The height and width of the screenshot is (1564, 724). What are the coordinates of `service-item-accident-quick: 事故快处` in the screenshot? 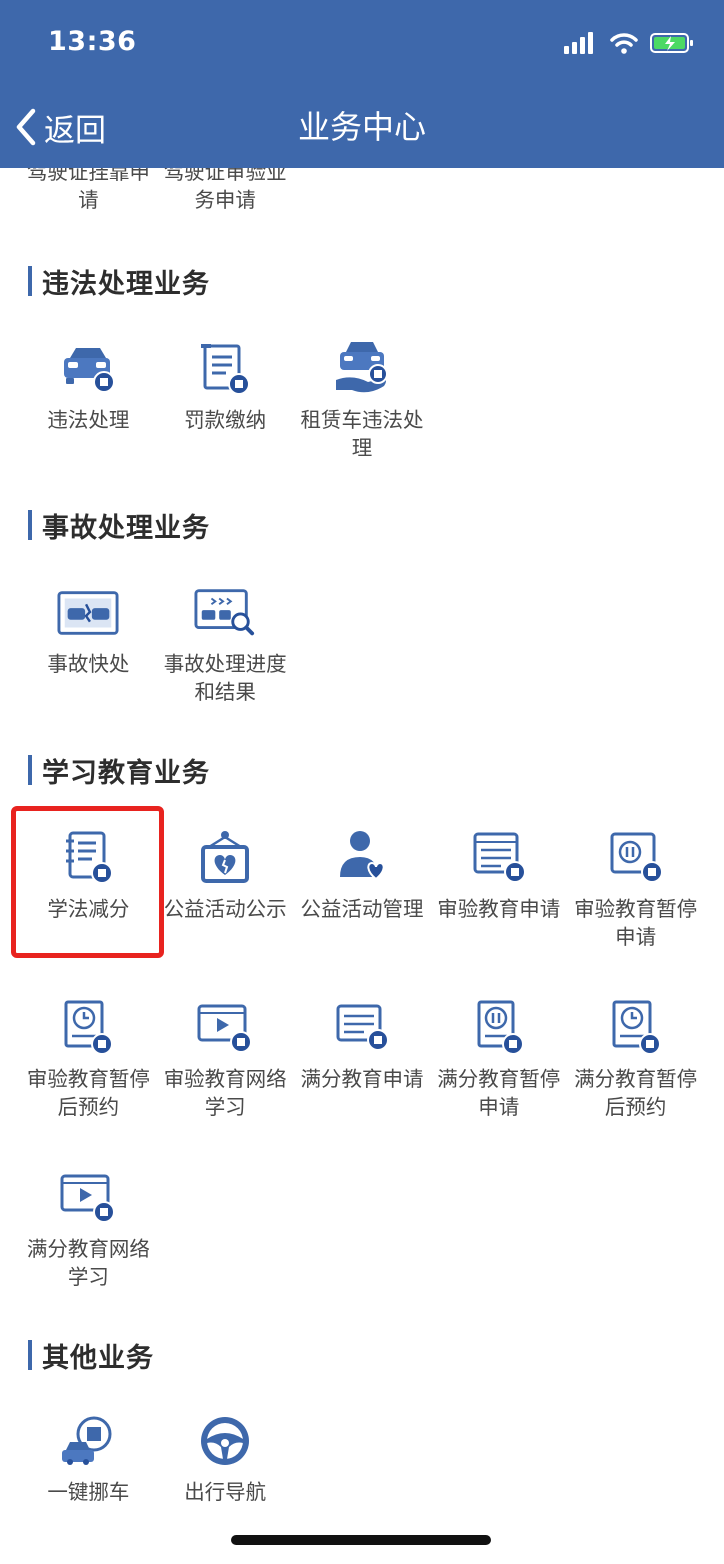 It's located at (88, 663).